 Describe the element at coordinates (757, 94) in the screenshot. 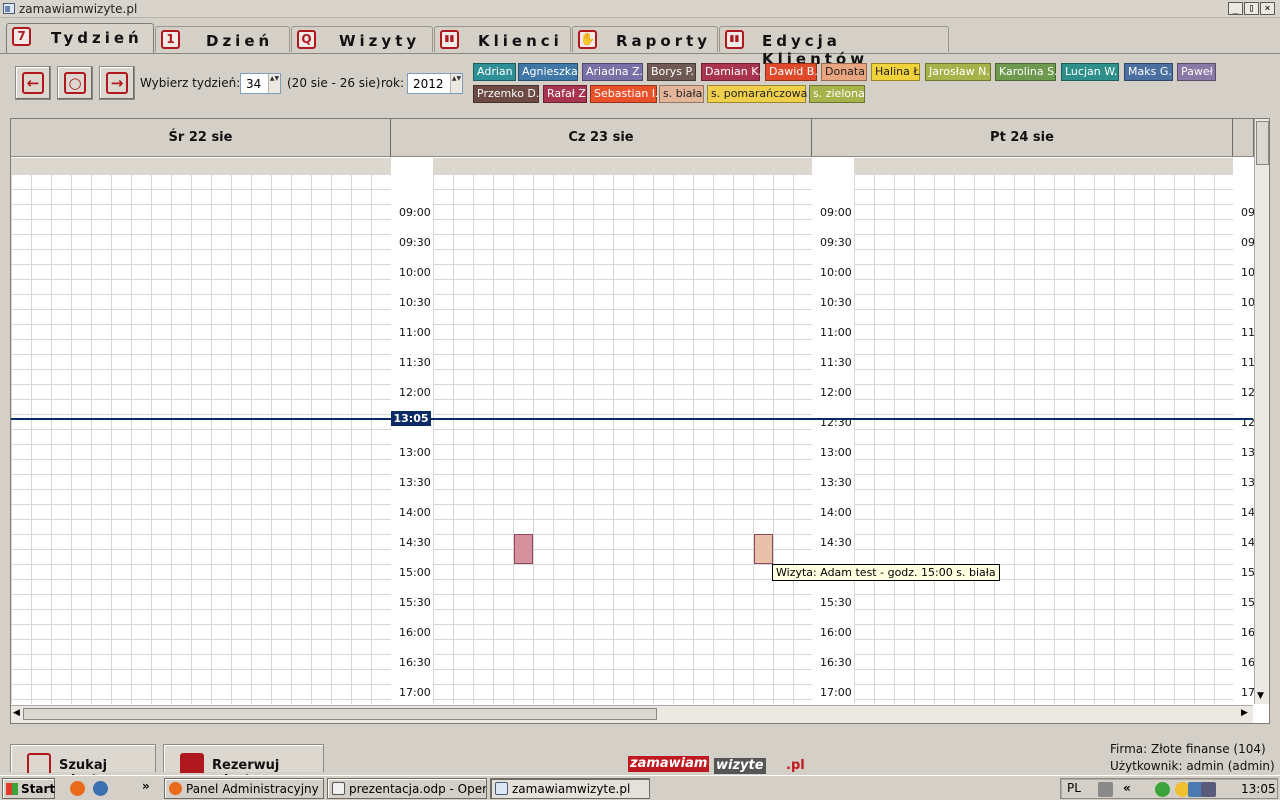

I see `legend-chip: s. pomarańczowa` at that location.